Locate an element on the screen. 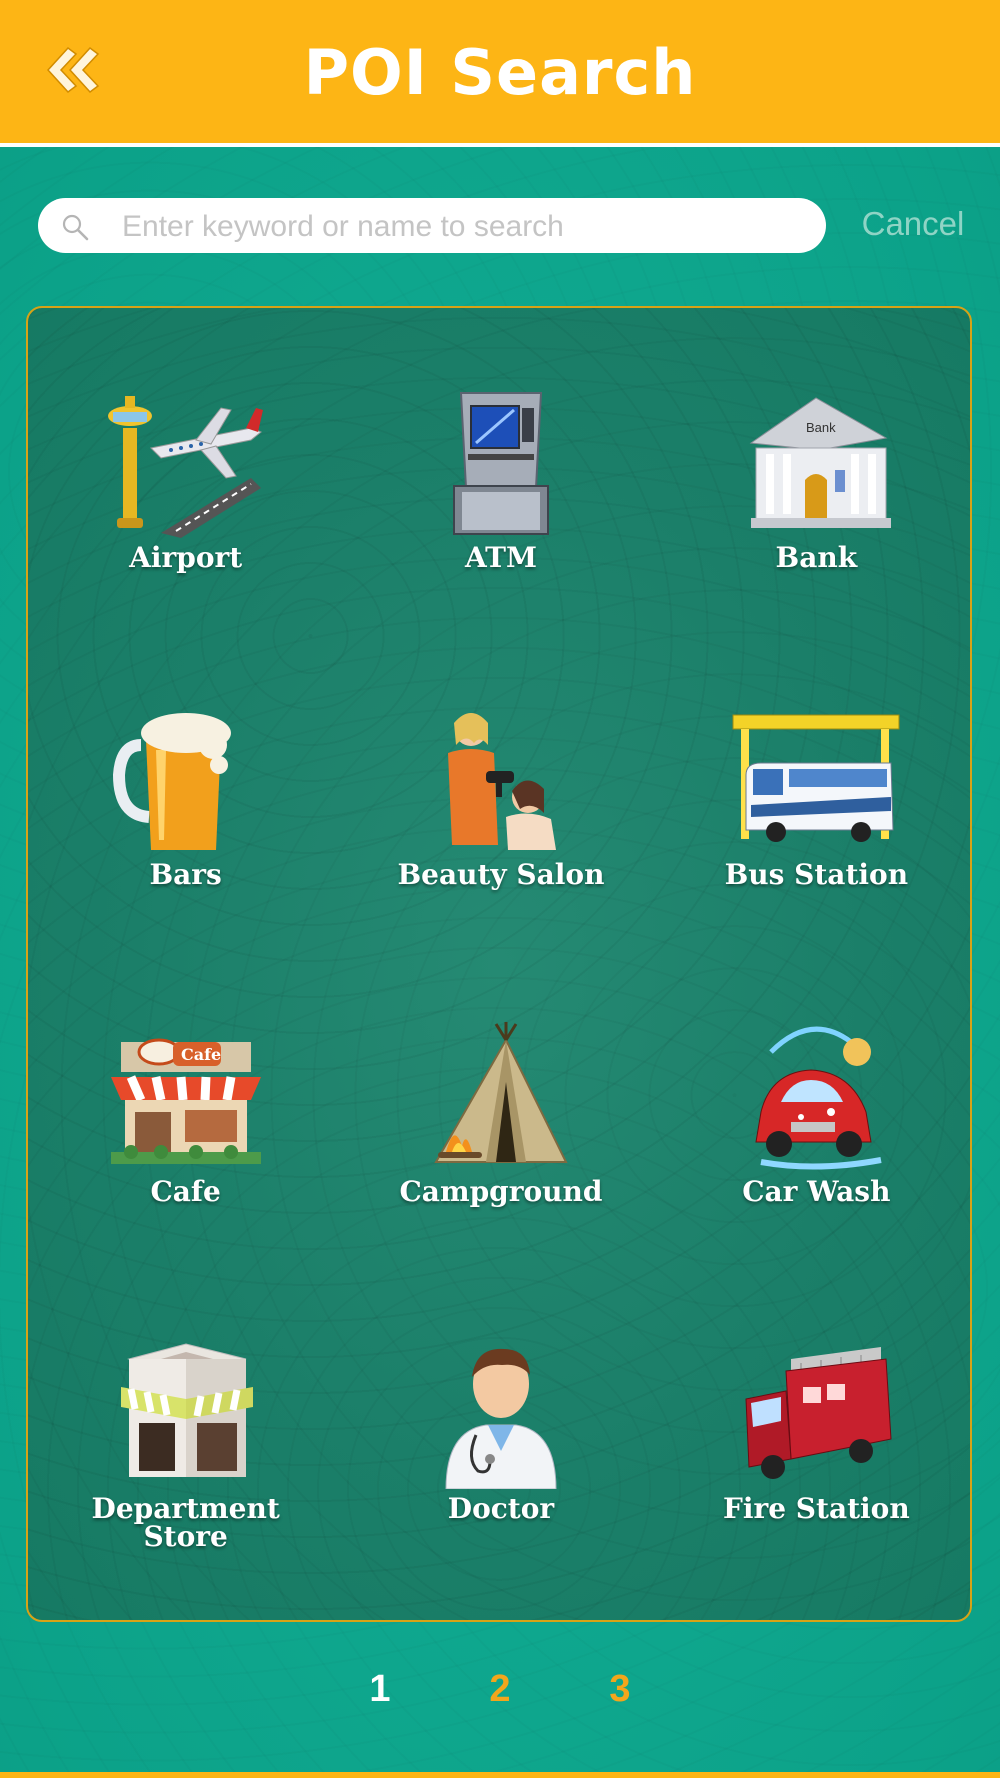 This screenshot has height=1778, width=1000. tent-icon is located at coordinates (501, 1092).